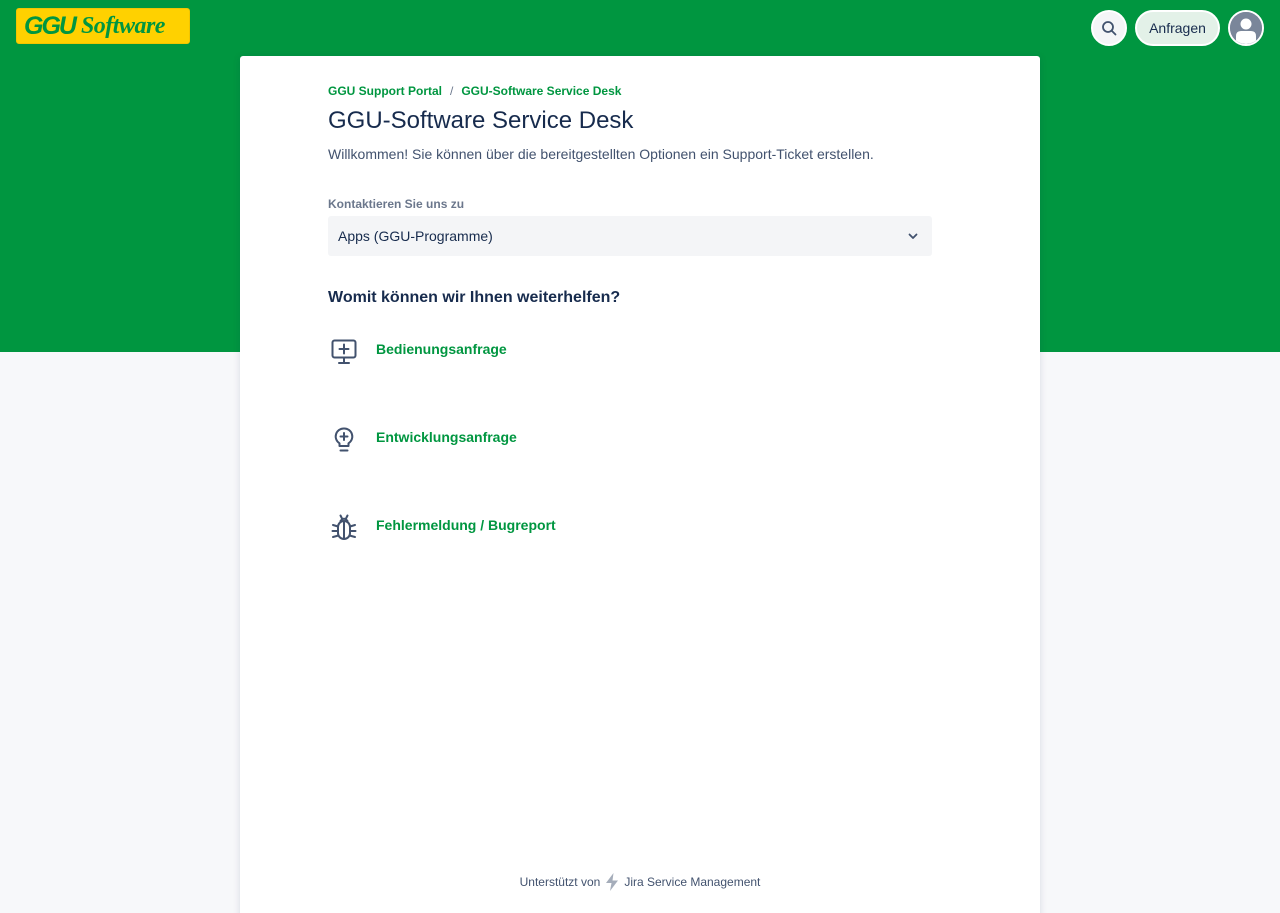 The height and width of the screenshot is (913, 1280). Describe the element at coordinates (396, 204) in the screenshot. I see `contact-select-label: Kontaktieren Sie uns zu` at that location.